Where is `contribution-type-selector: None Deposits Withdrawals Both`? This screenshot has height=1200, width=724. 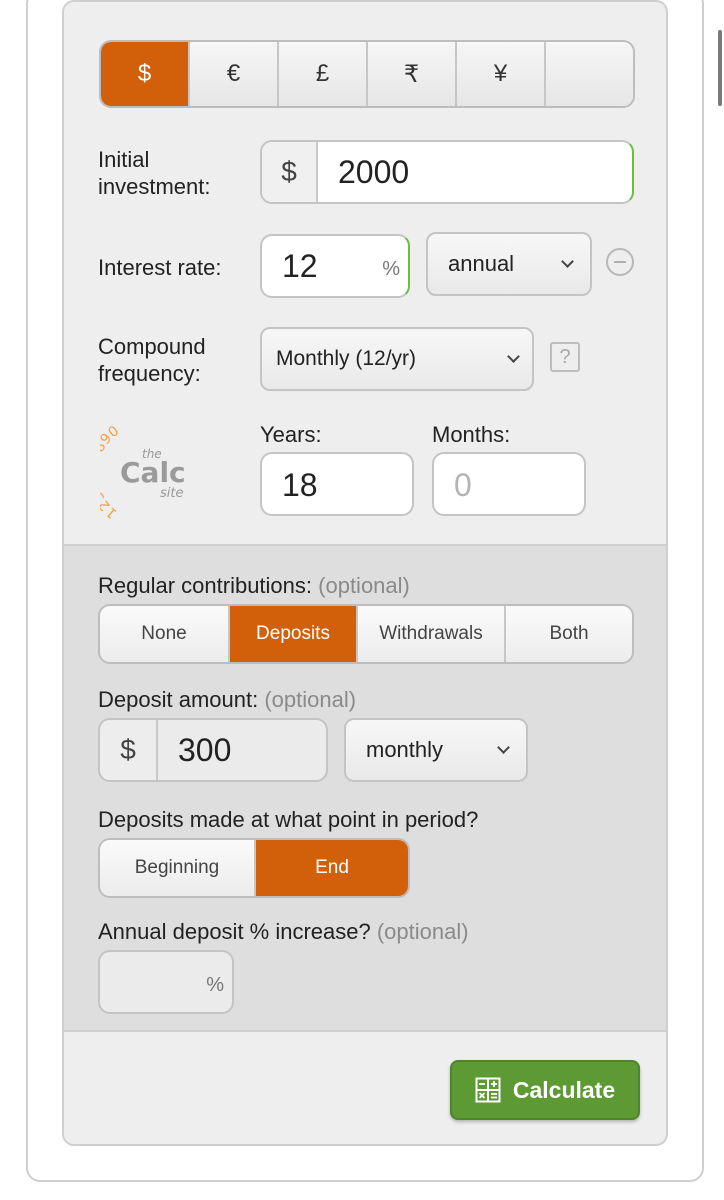
contribution-type-selector: None Deposits Withdrawals Both is located at coordinates (366, 634).